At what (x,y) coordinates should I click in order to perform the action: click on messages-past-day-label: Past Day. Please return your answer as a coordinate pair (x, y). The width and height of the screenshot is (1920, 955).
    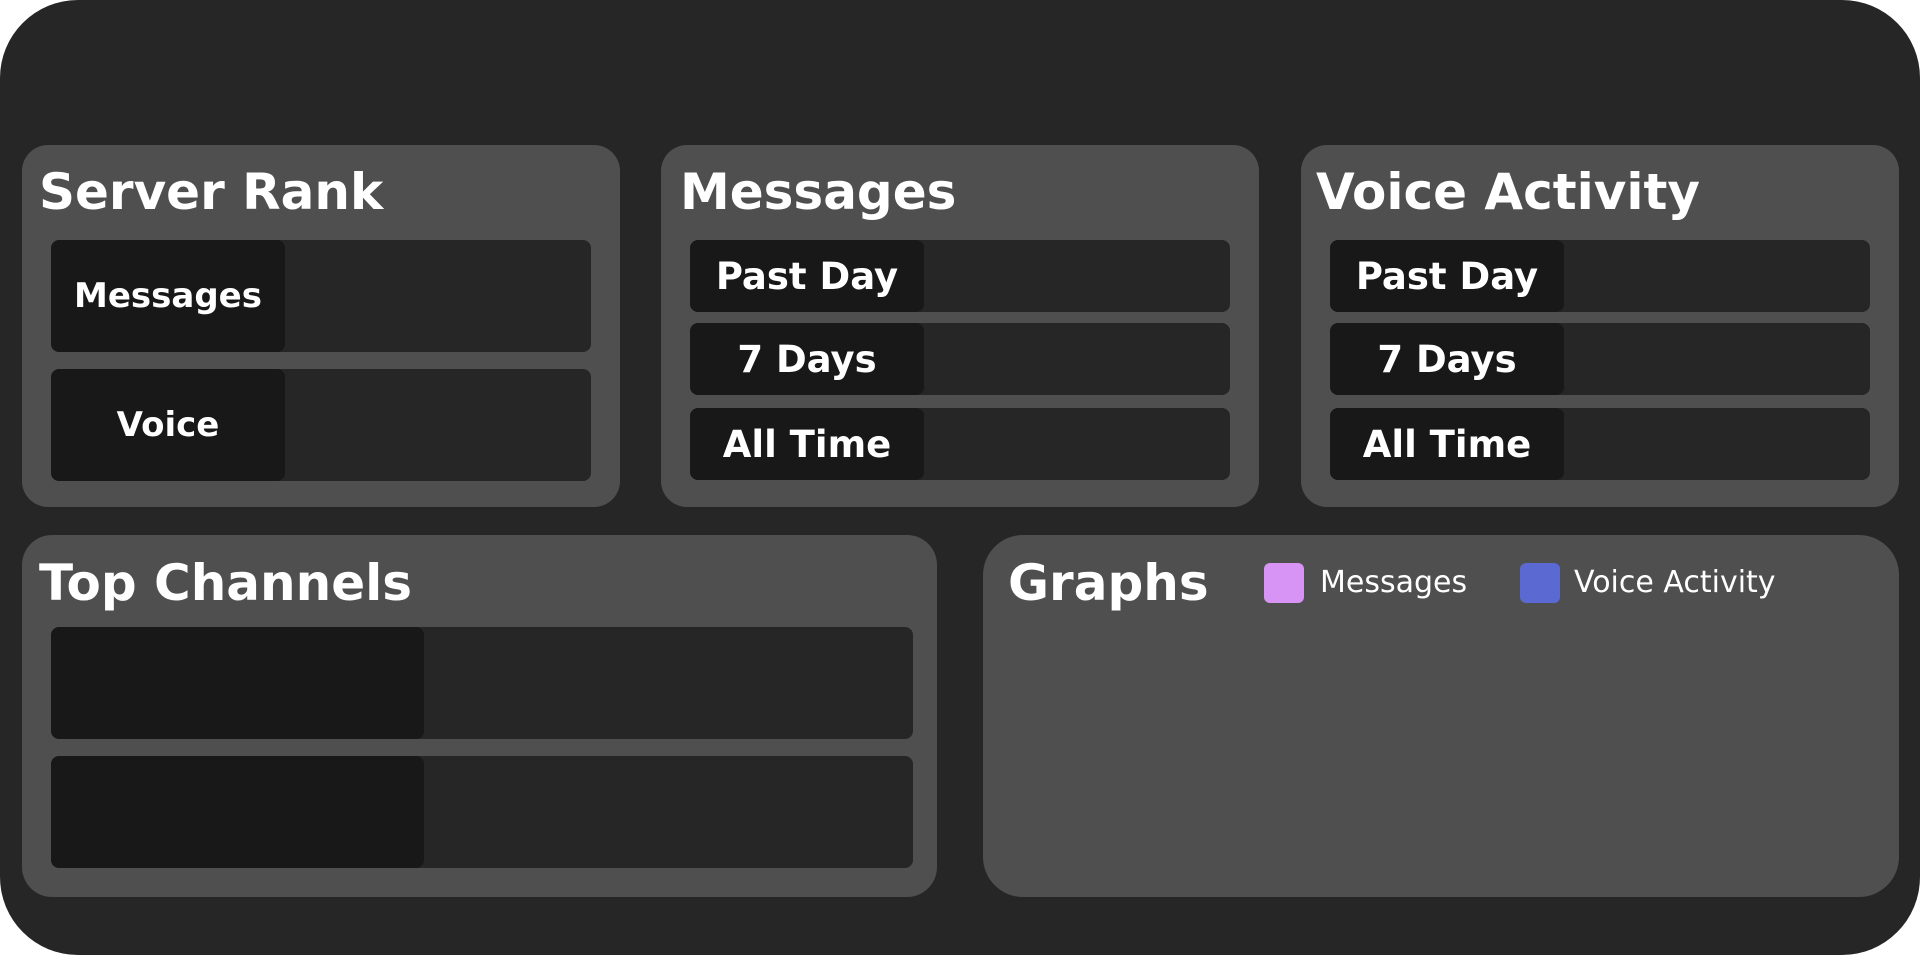
    Looking at the image, I should click on (807, 276).